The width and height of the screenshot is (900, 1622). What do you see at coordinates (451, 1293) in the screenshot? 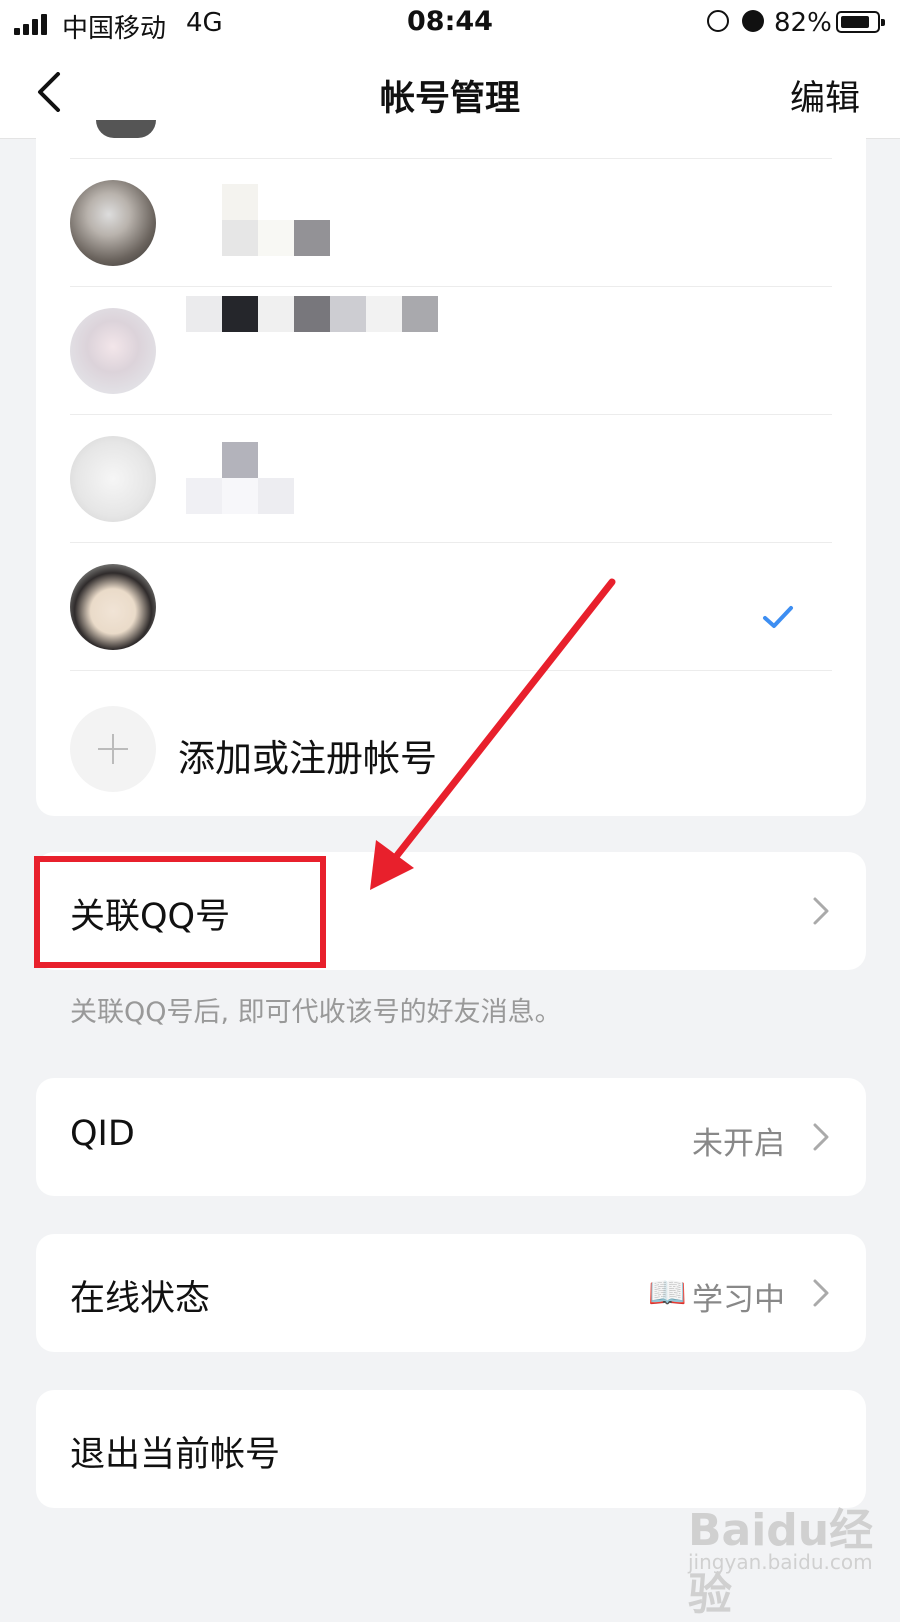
I see `online-status-card: 在线状态 📖 学习中` at bounding box center [451, 1293].